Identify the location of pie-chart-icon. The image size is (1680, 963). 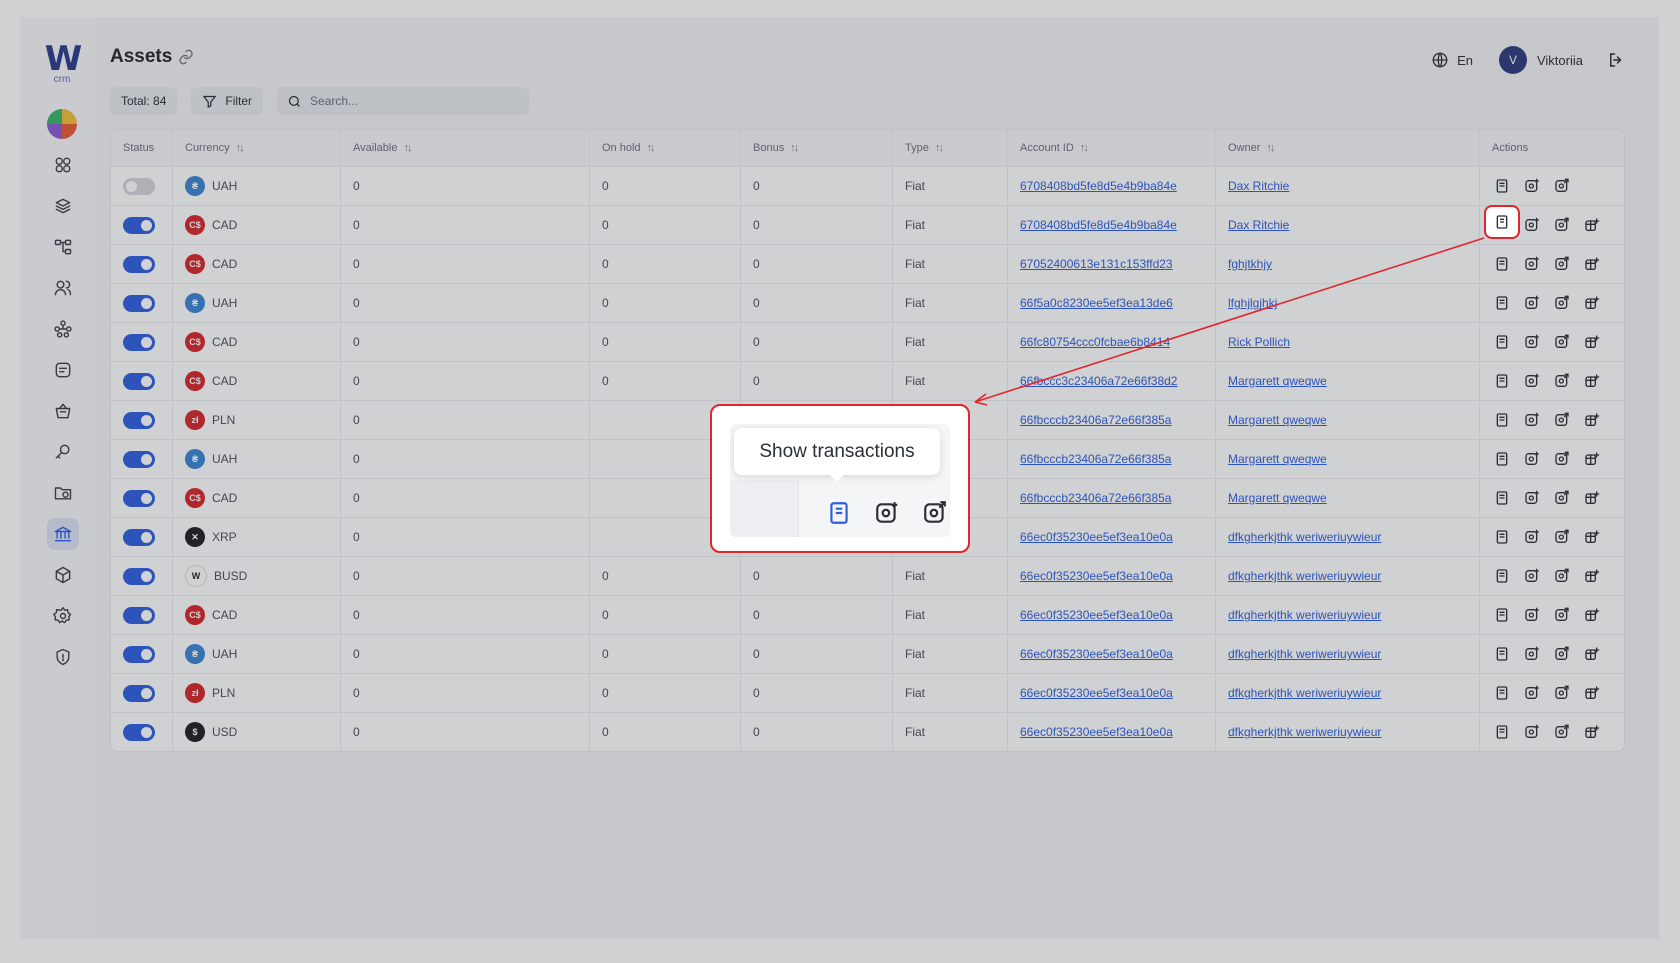
(62, 124).